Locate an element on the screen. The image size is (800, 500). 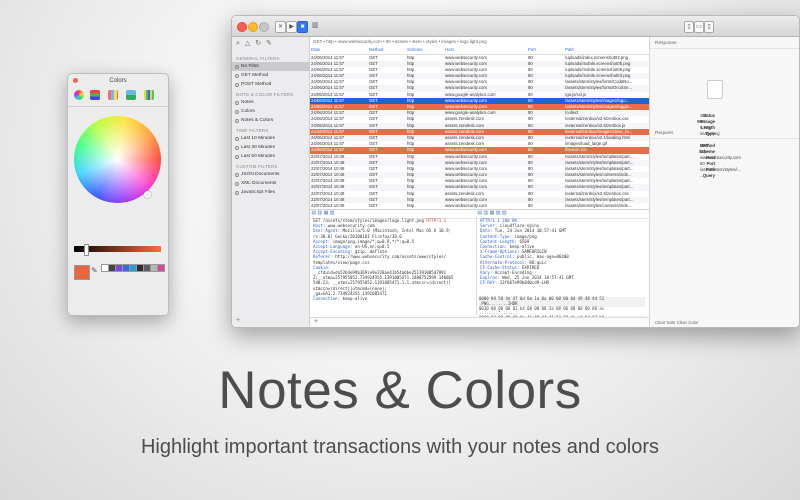
image-palettes-tab is located at coordinates (131, 95).